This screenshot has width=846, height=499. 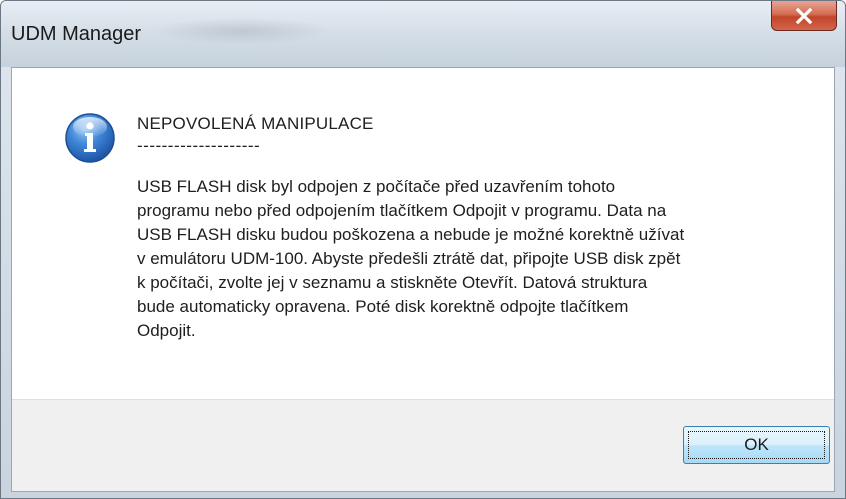 I want to click on info-icon, so click(x=90, y=138).